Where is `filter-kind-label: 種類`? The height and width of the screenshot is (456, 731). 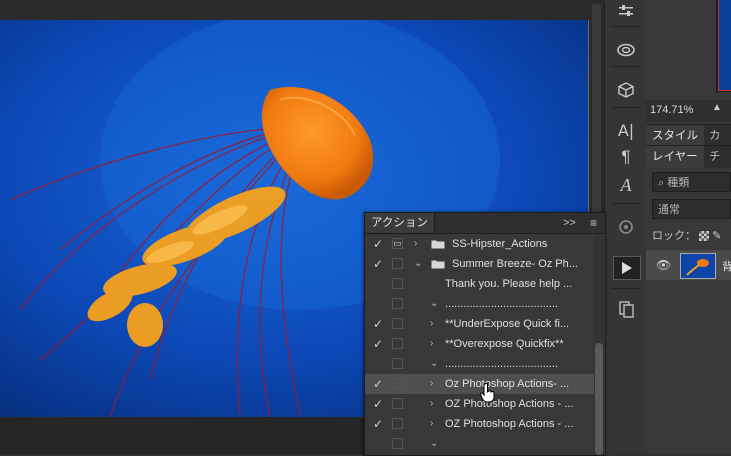
filter-kind-label: 種類 is located at coordinates (678, 183).